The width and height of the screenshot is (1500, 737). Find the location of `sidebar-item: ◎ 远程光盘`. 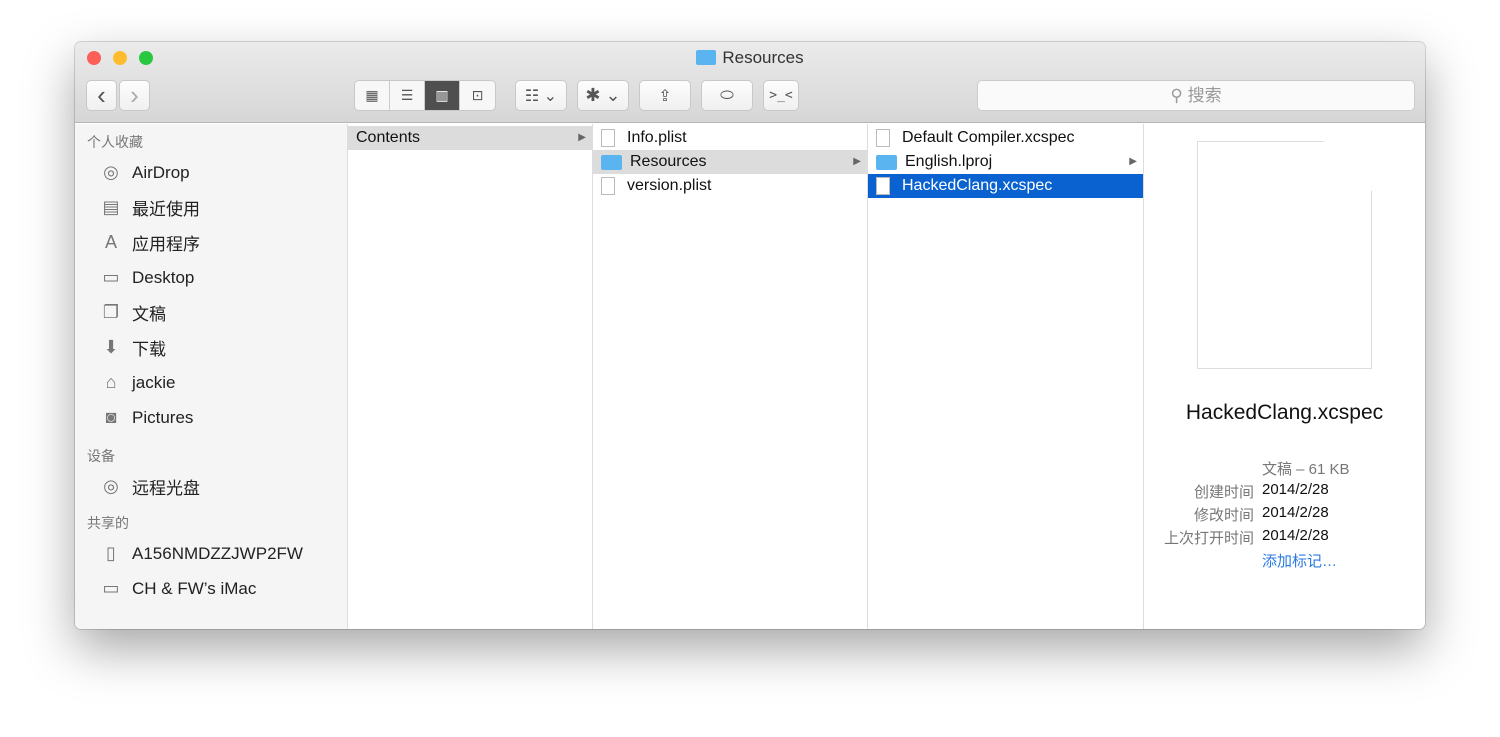

sidebar-item: ◎ 远程光盘 is located at coordinates (211, 486).